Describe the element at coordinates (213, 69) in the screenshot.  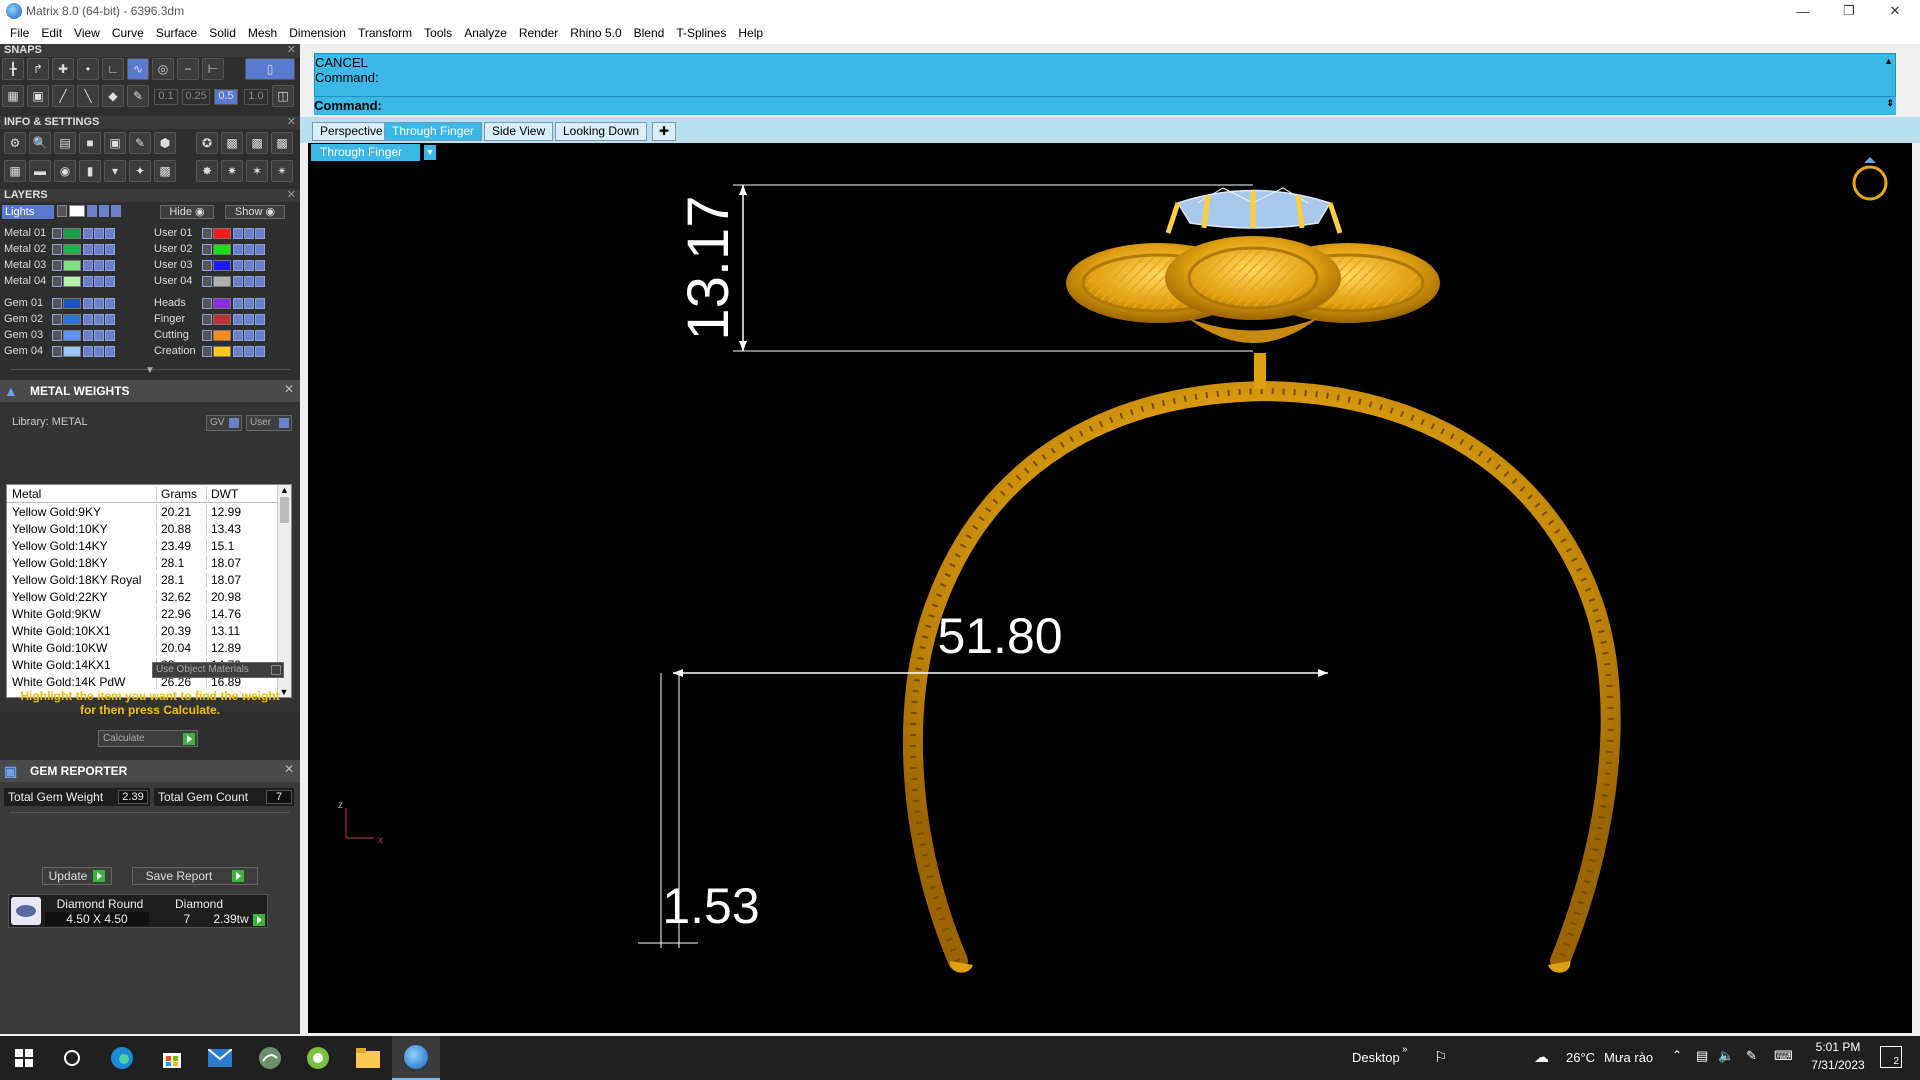
I see `snap-quad-icon: ⊢` at that location.